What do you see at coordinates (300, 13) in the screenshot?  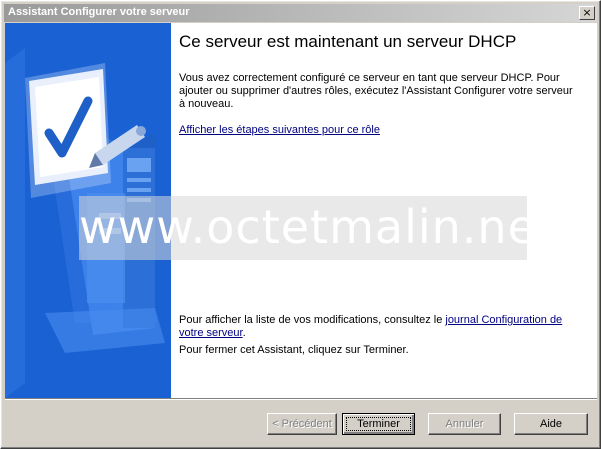 I see `title-bar: Assistant Configurer votre serveur ×` at bounding box center [300, 13].